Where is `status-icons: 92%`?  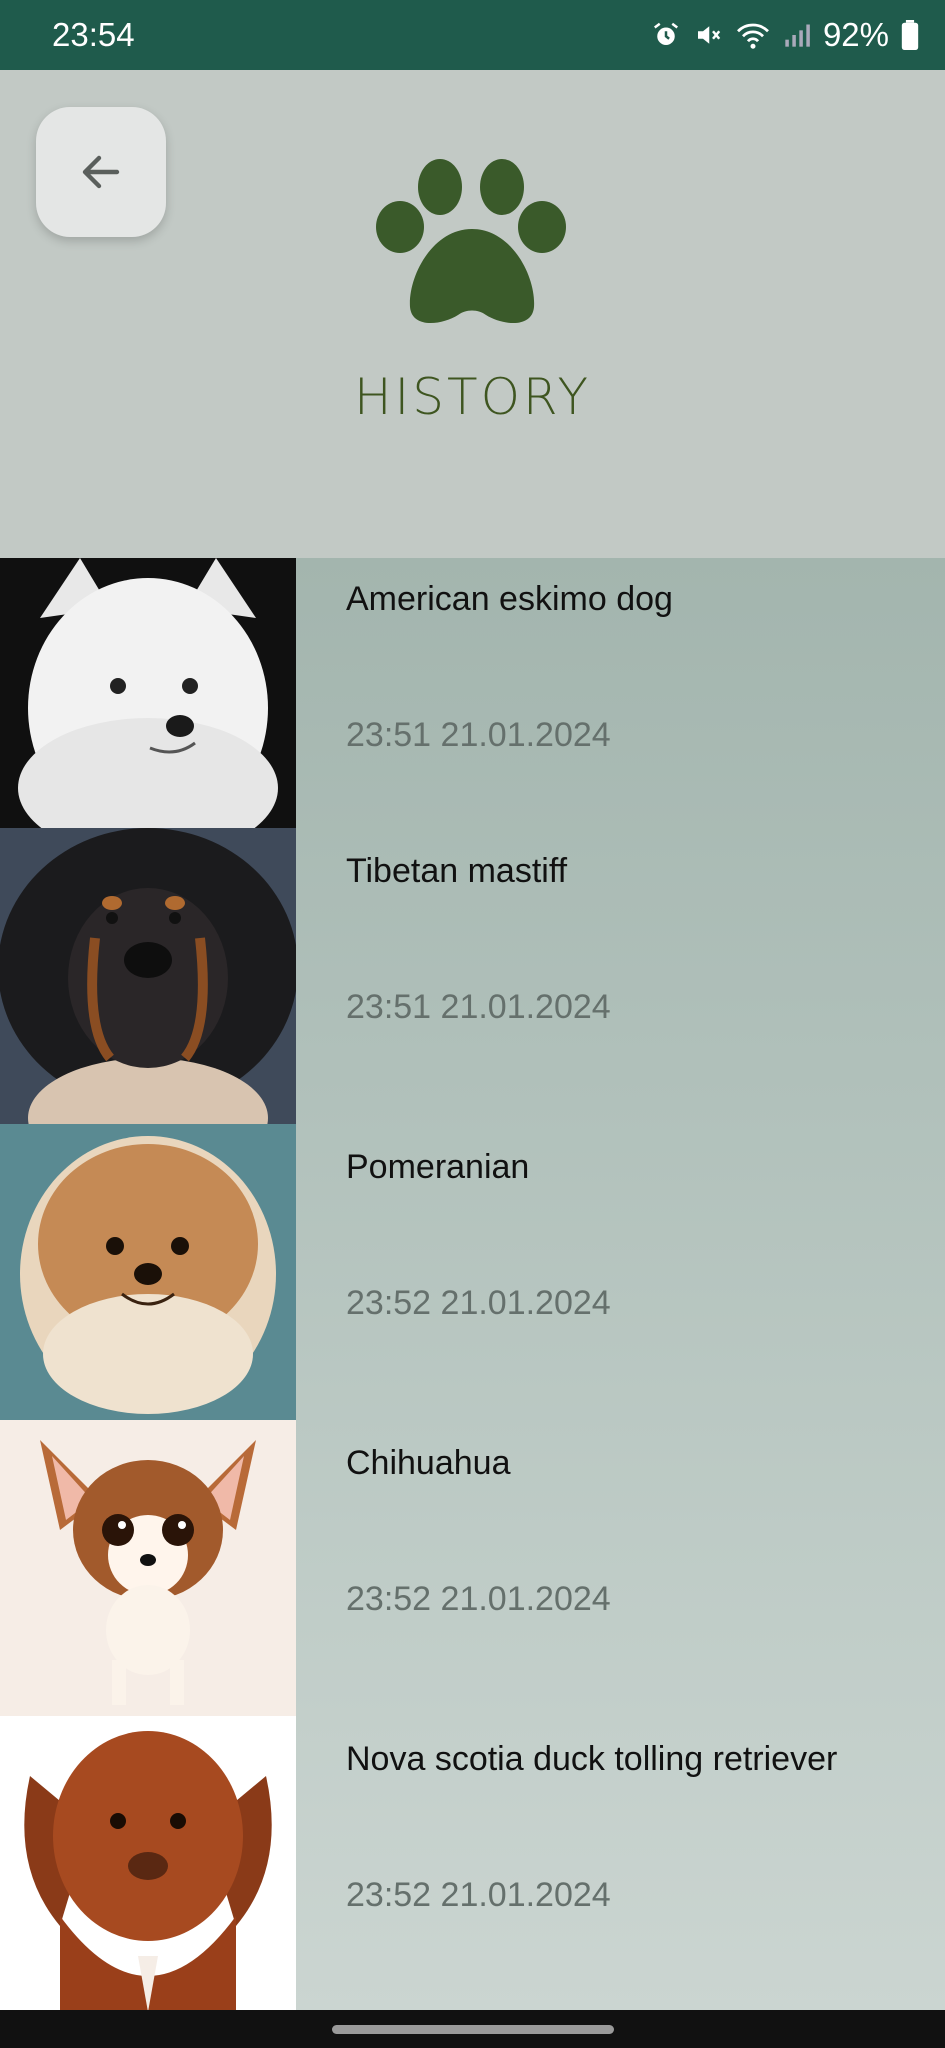
status-icons: 92% is located at coordinates (785, 35).